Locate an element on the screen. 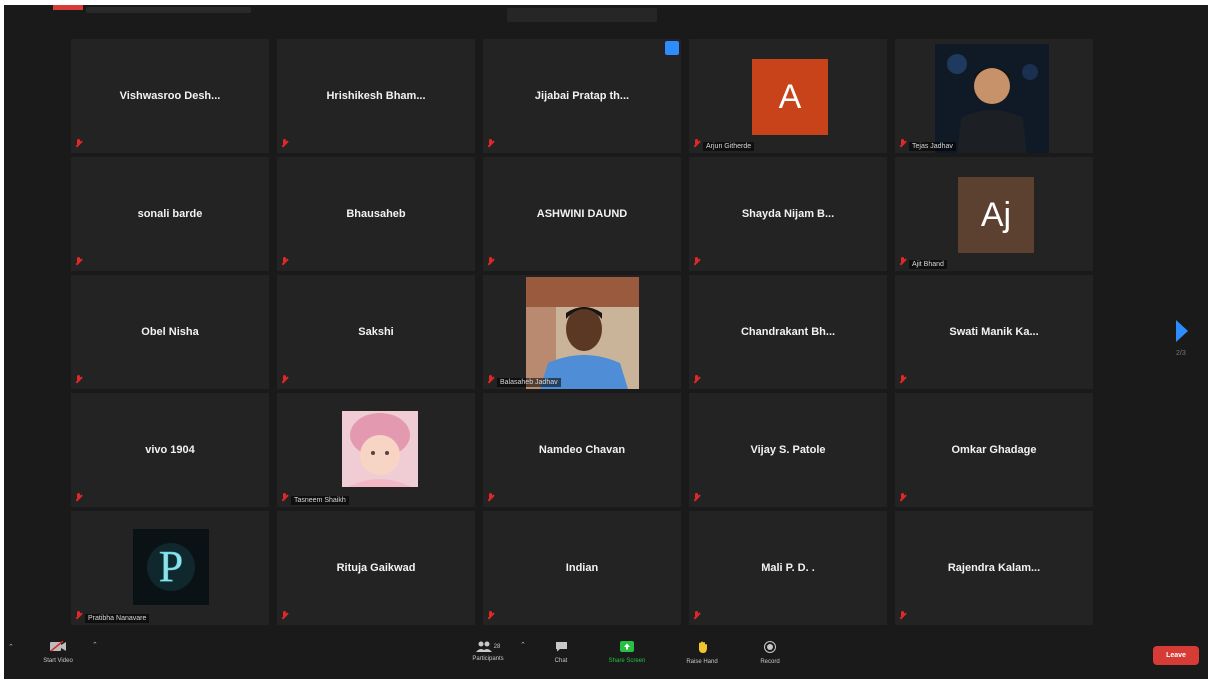 The height and width of the screenshot is (679, 1208). participant-name: Mali P. D. . is located at coordinates (788, 568).